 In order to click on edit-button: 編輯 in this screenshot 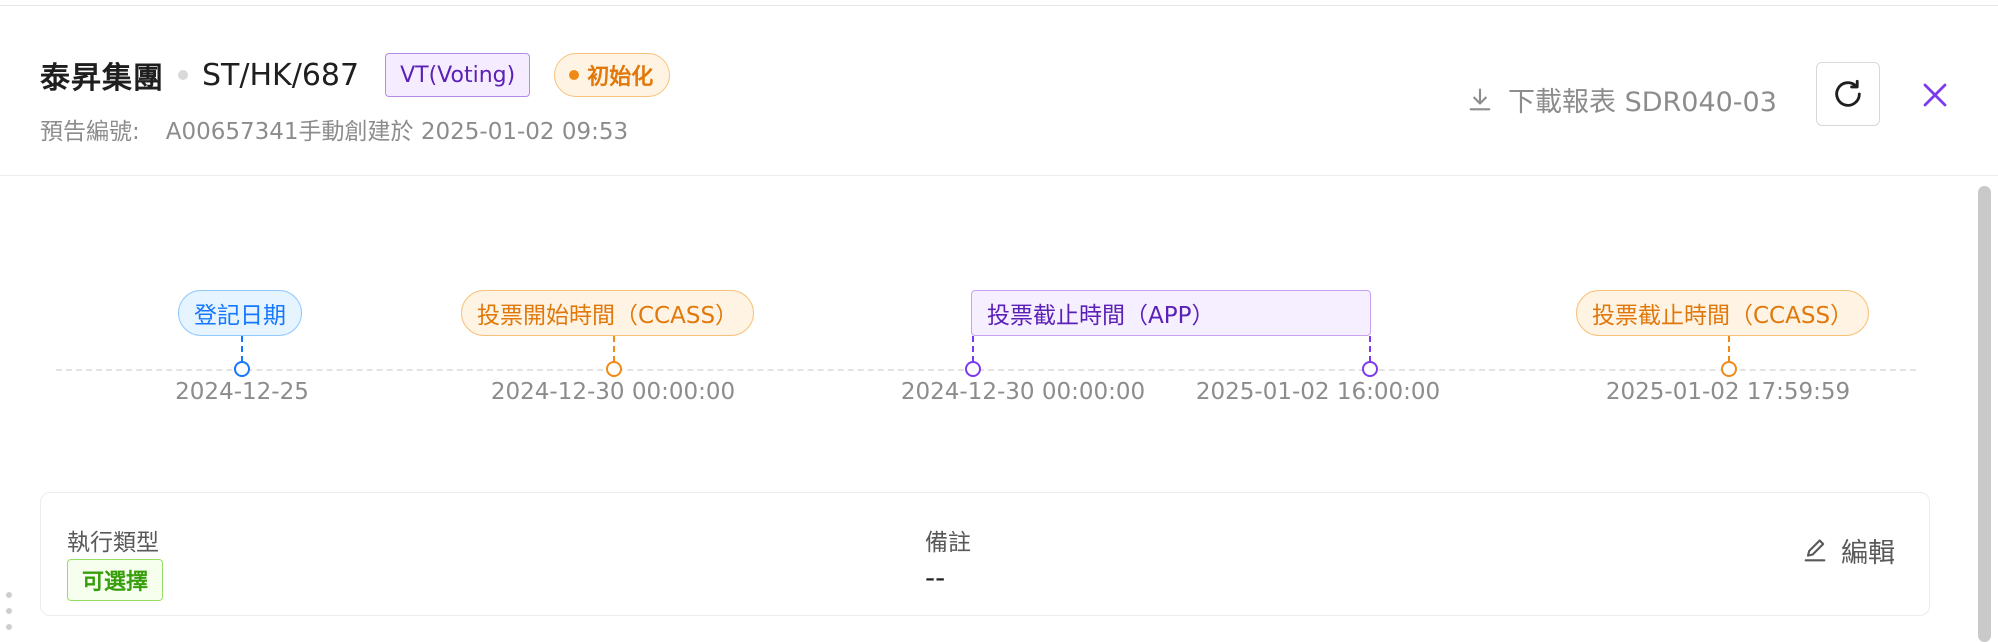, I will do `click(1848, 550)`.